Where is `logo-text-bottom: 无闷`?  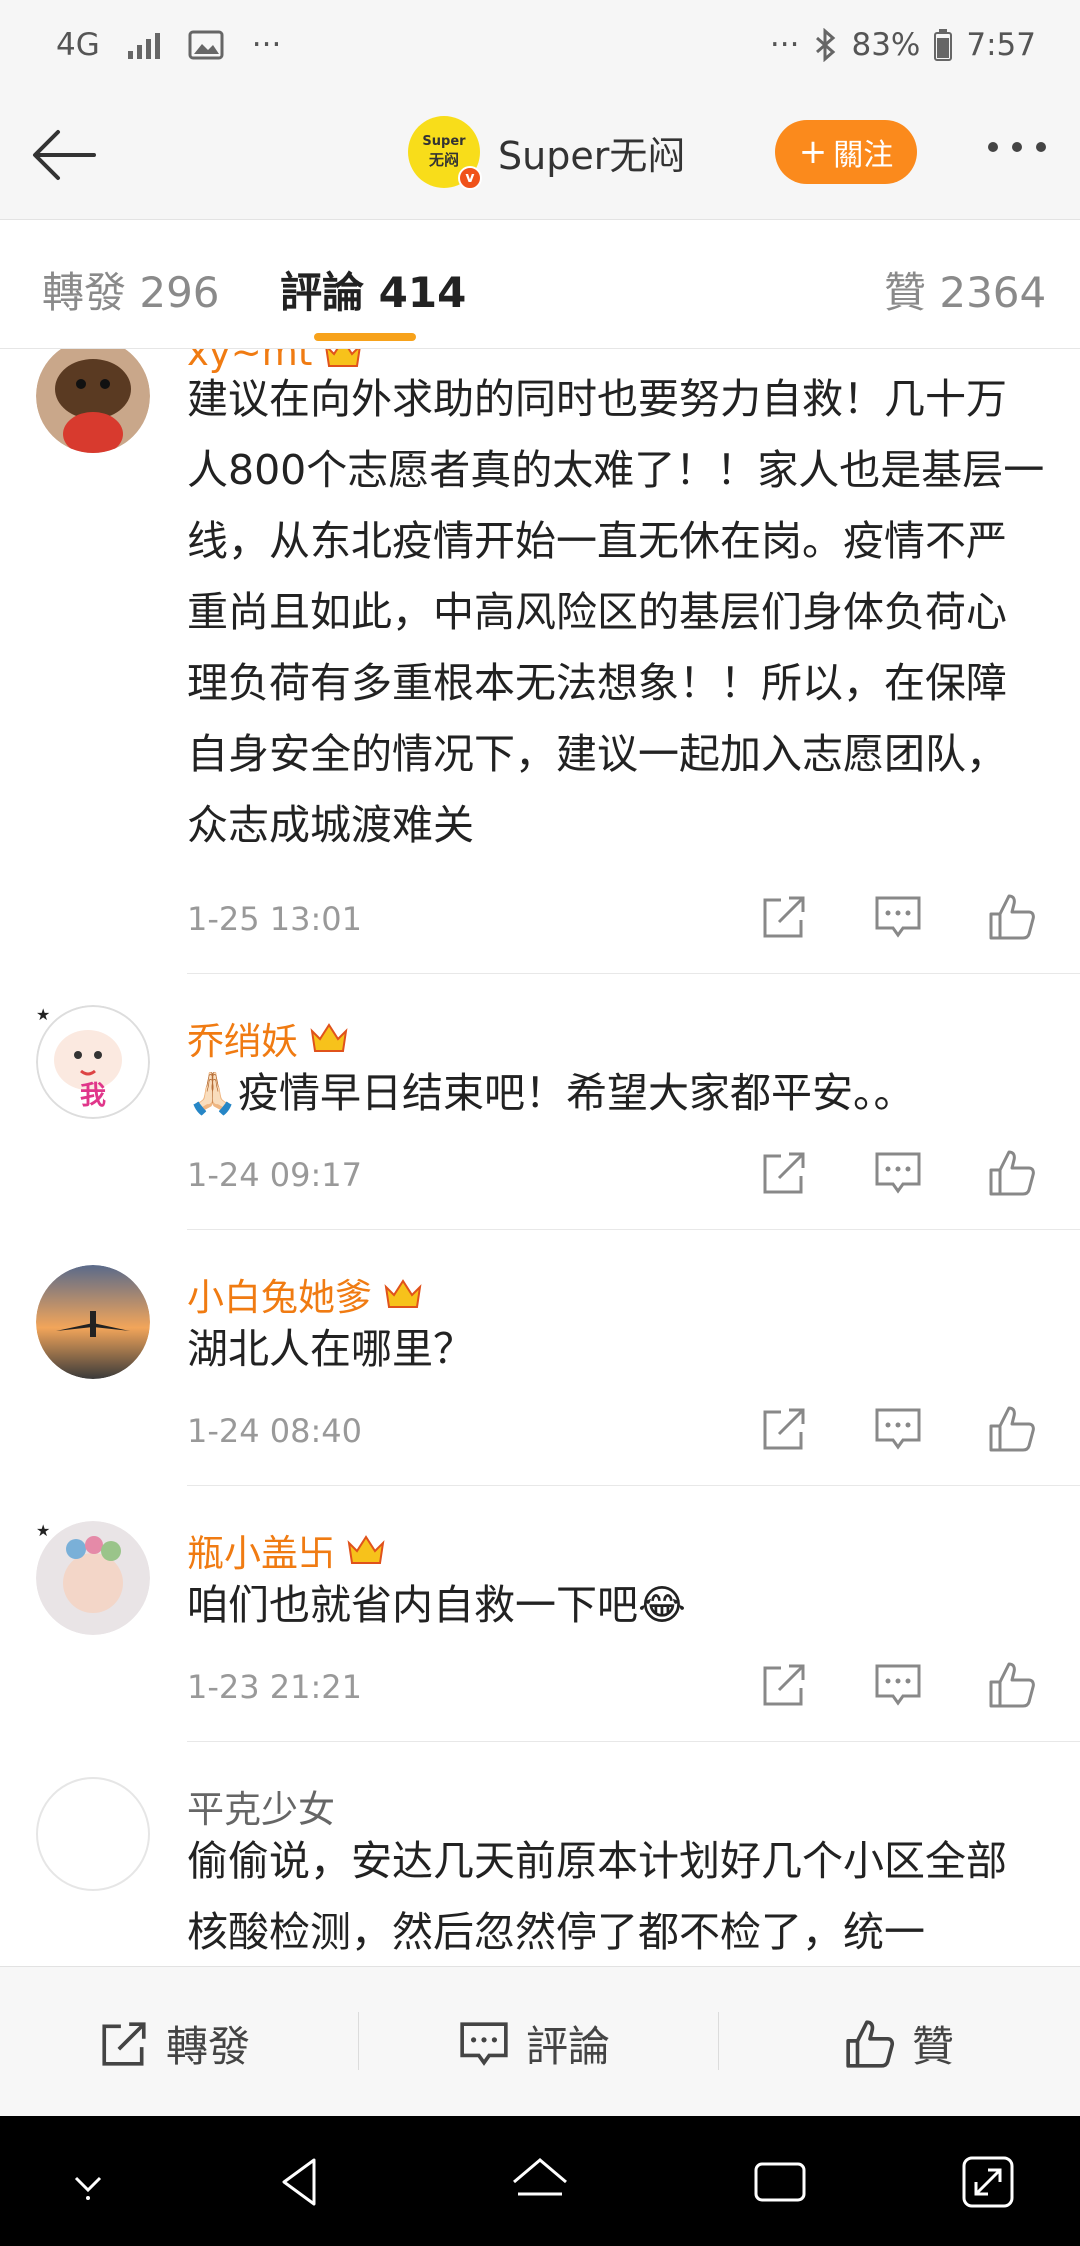
logo-text-bottom: 无闷 is located at coordinates (443, 160).